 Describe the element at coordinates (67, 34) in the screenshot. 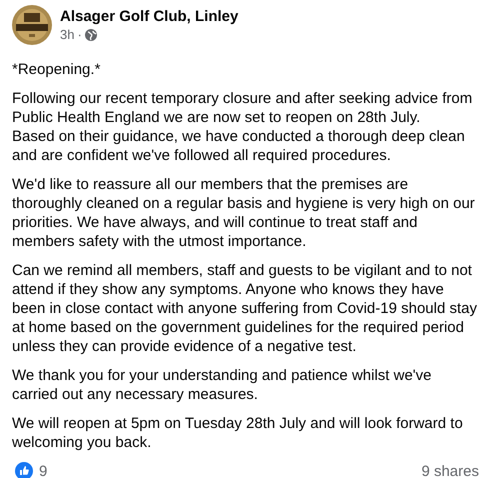

I see `post-time: 3h` at that location.